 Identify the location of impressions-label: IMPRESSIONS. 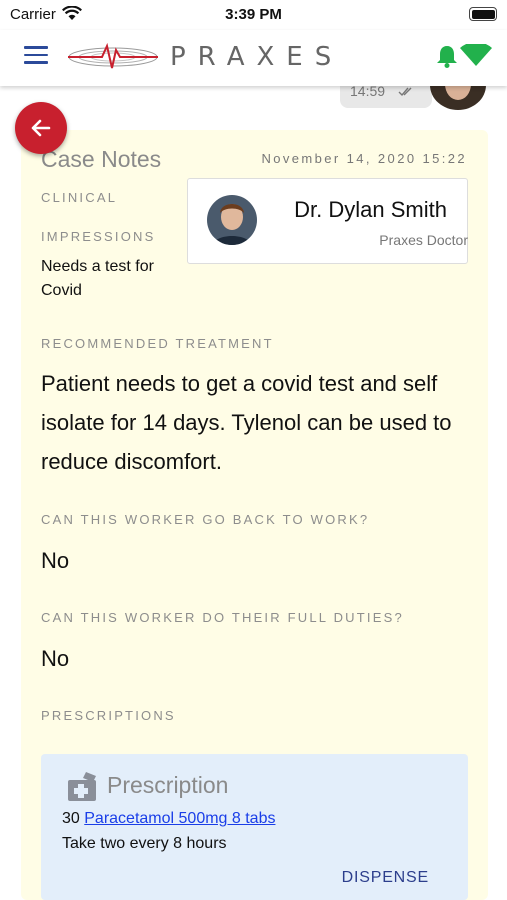
(98, 236).